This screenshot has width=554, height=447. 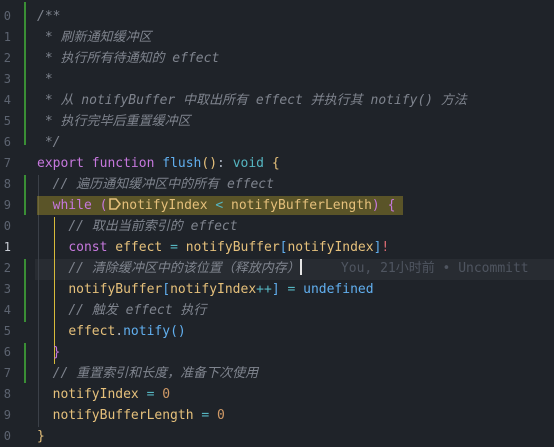 I want to click on code-line: */, so click(x=49, y=142).